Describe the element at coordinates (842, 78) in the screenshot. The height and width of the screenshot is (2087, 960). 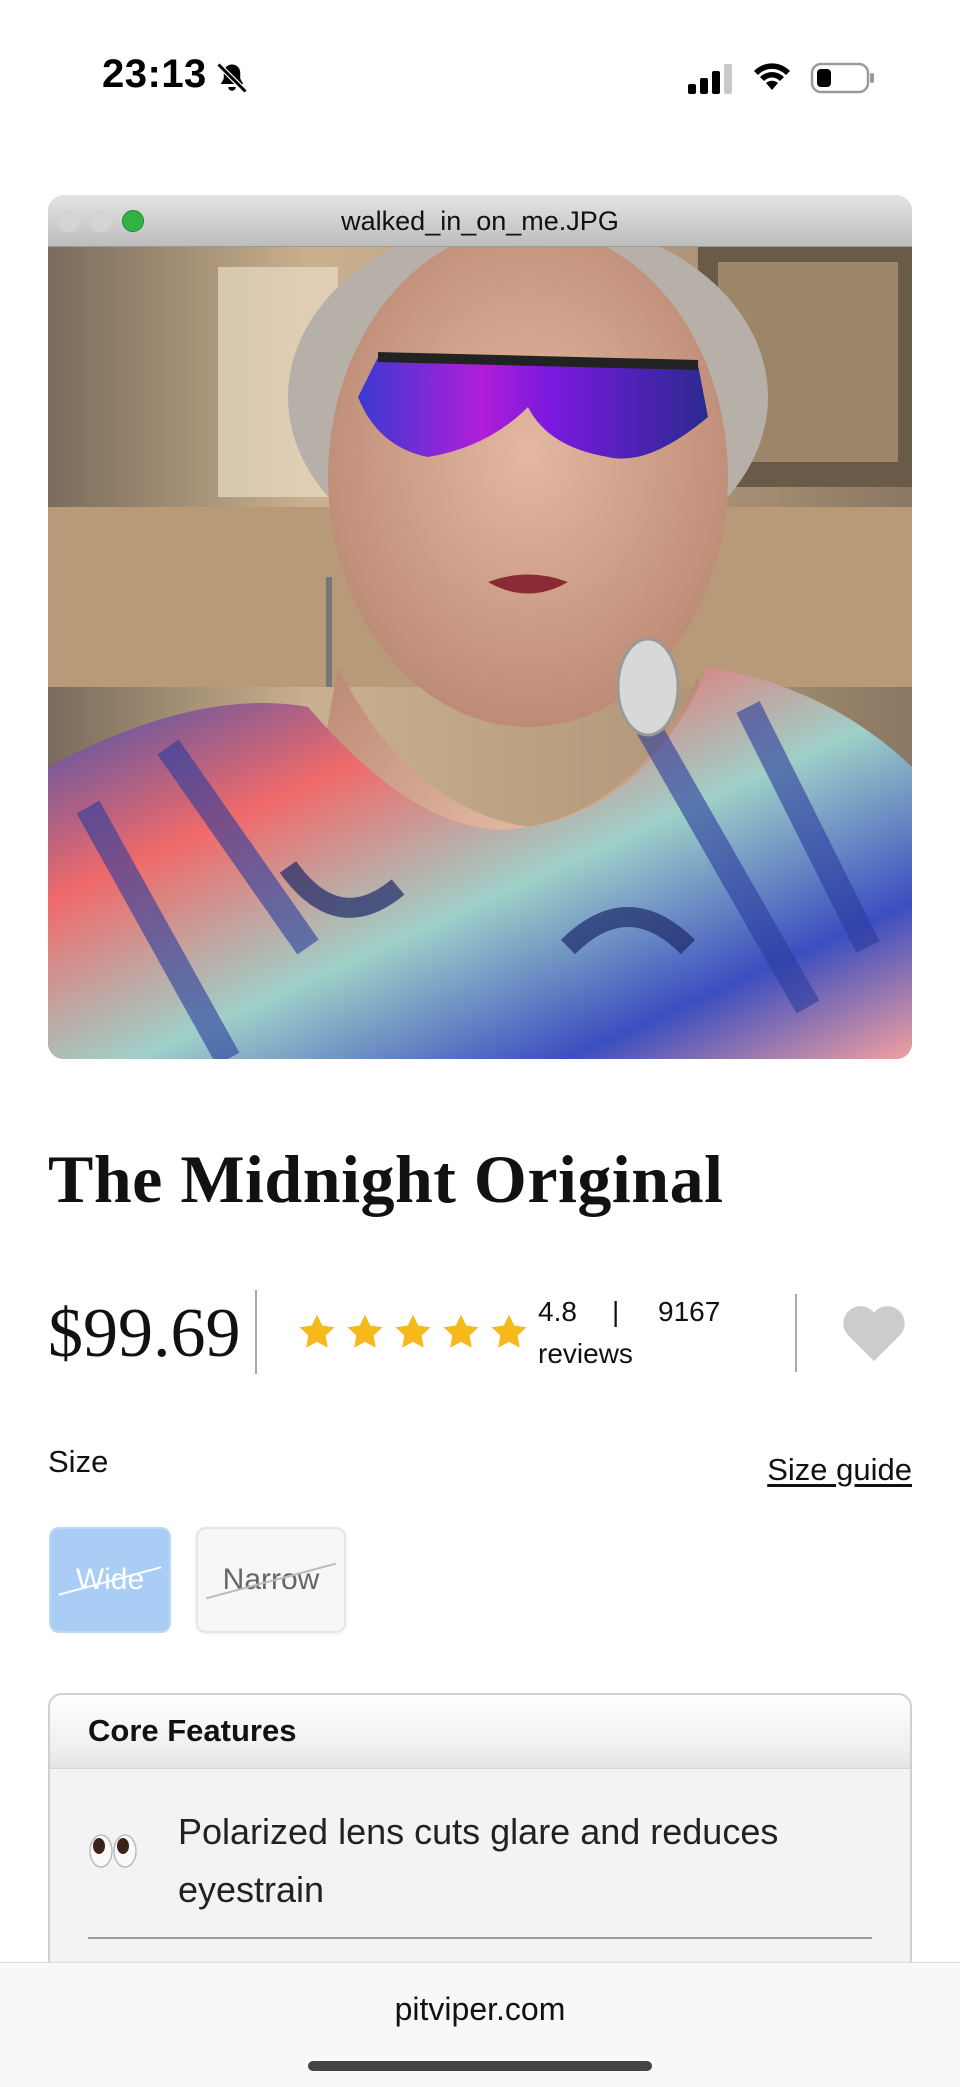
I see `battery-icon` at that location.